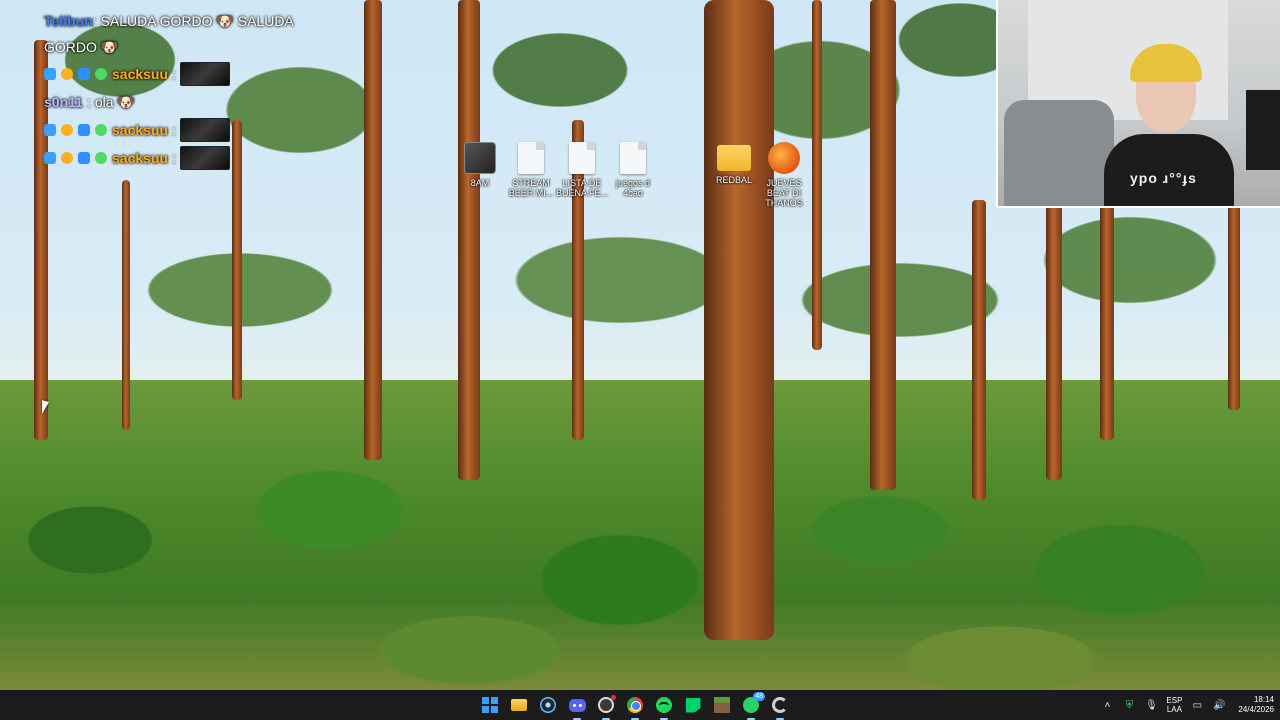 Image resolution: width=1280 pixels, height=720 pixels. I want to click on windows-icon, so click(490, 705).